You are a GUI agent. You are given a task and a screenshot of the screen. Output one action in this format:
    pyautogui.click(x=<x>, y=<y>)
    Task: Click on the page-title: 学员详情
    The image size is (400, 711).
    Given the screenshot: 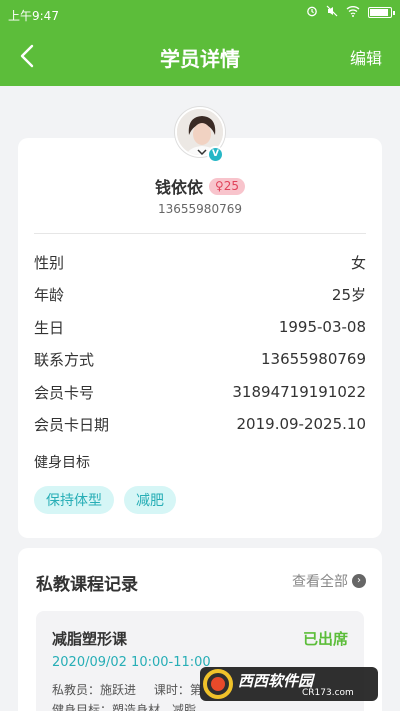 What is the action you would take?
    pyautogui.click(x=200, y=59)
    